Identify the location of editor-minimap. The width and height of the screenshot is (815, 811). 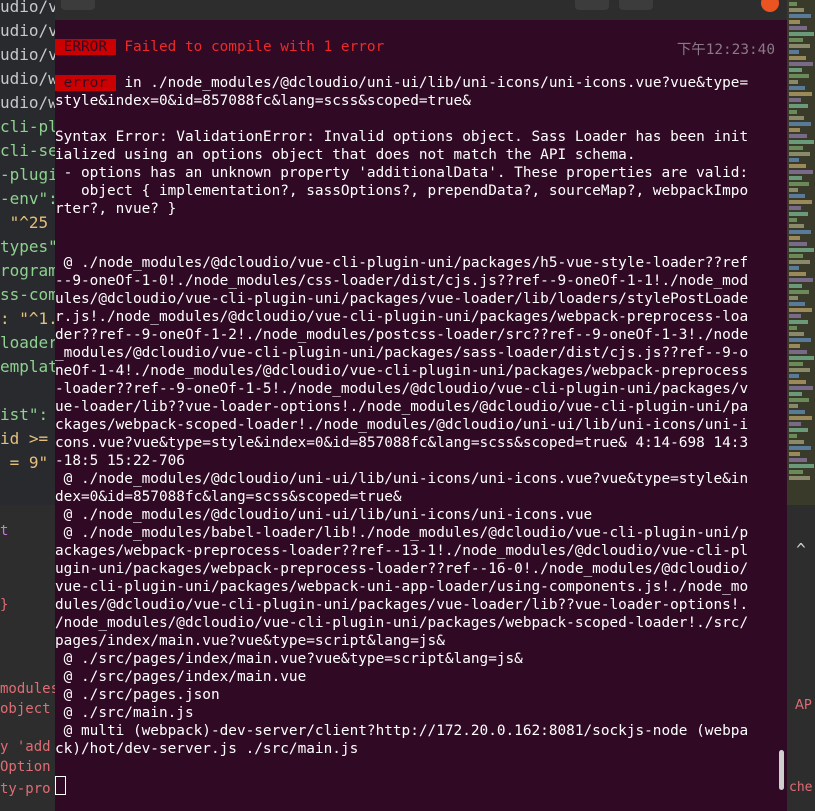
(801, 252).